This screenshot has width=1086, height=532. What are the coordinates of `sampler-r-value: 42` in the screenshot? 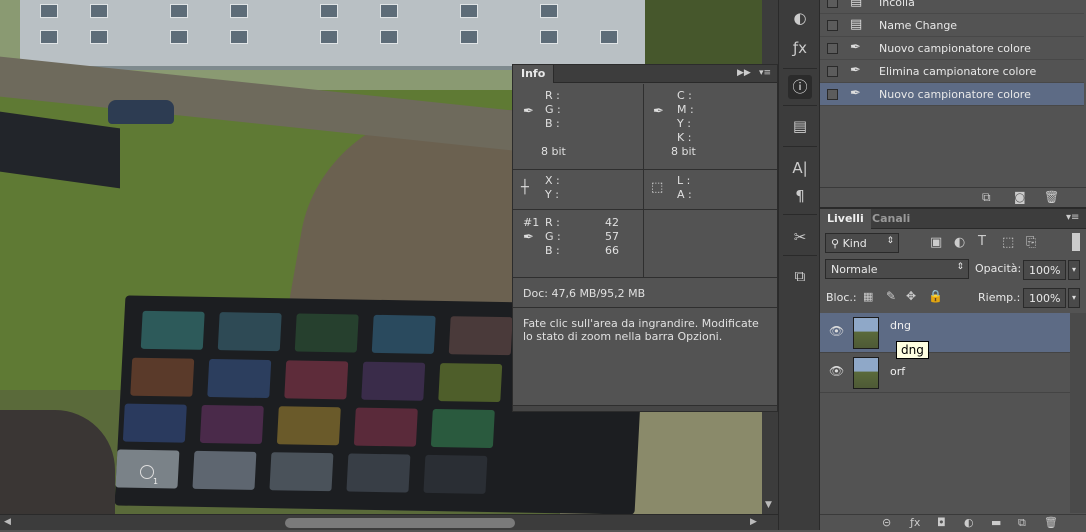 It's located at (612, 222).